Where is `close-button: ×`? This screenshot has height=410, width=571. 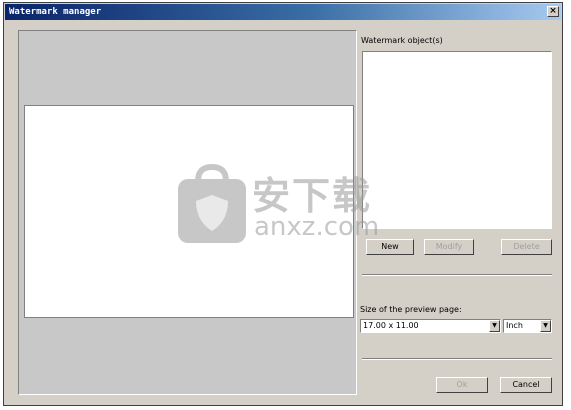 close-button: × is located at coordinates (553, 11).